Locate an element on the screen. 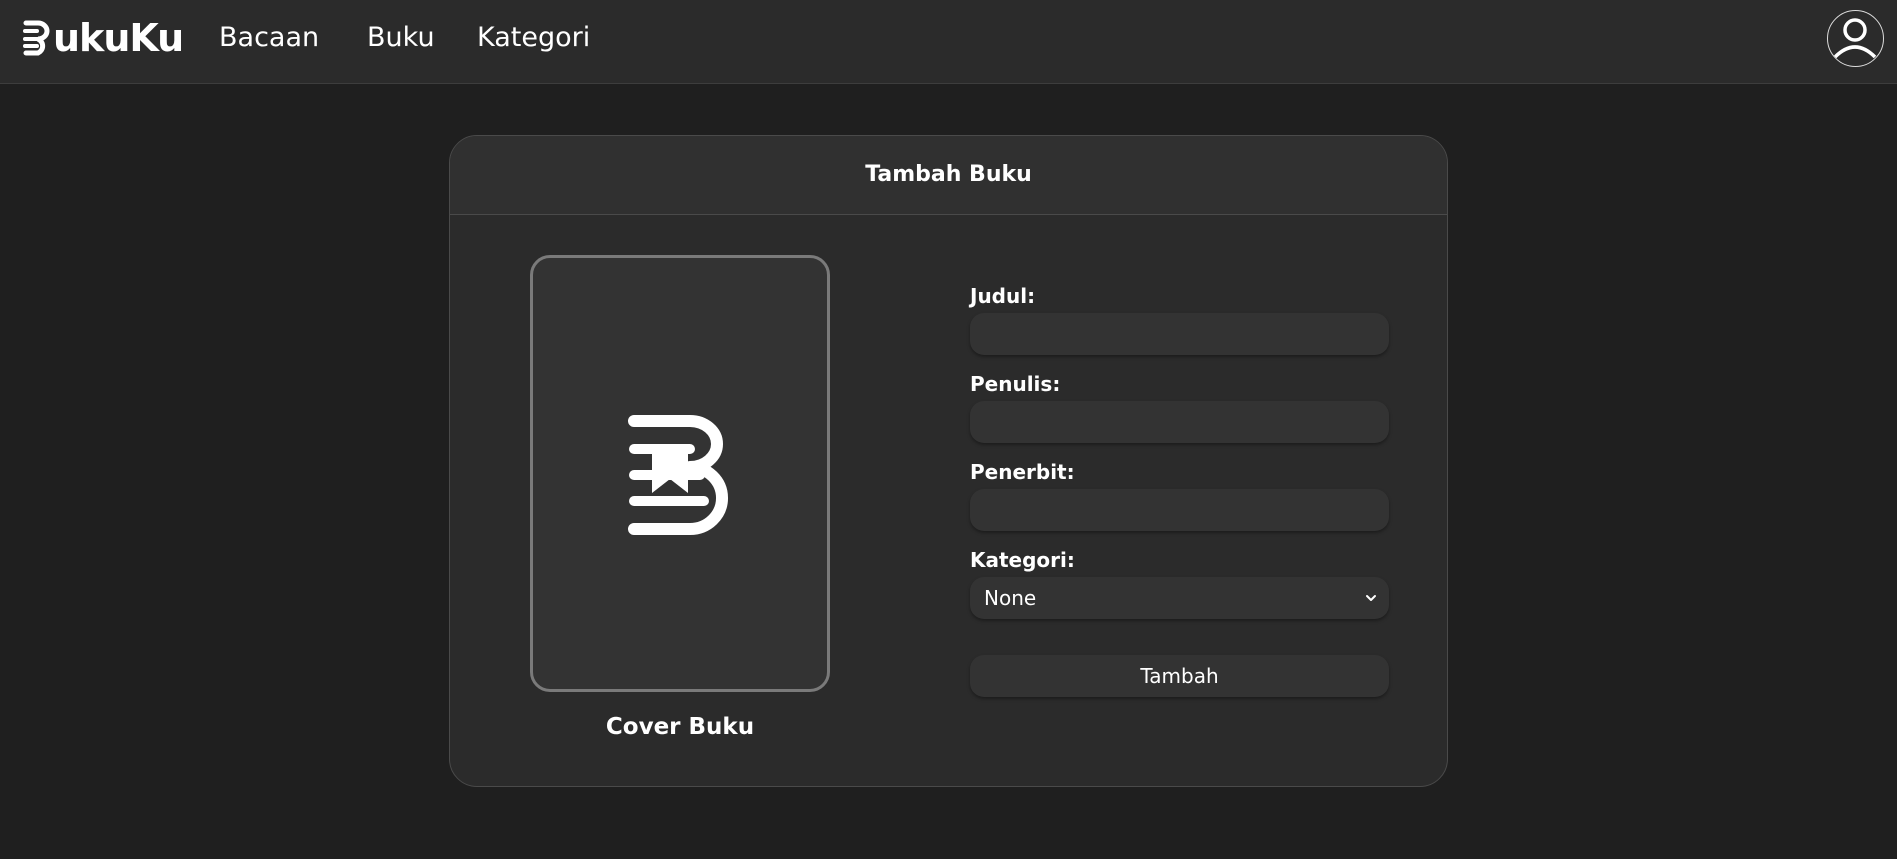 The image size is (1897, 859). kategori-label: Kategori: is located at coordinates (1022, 560).